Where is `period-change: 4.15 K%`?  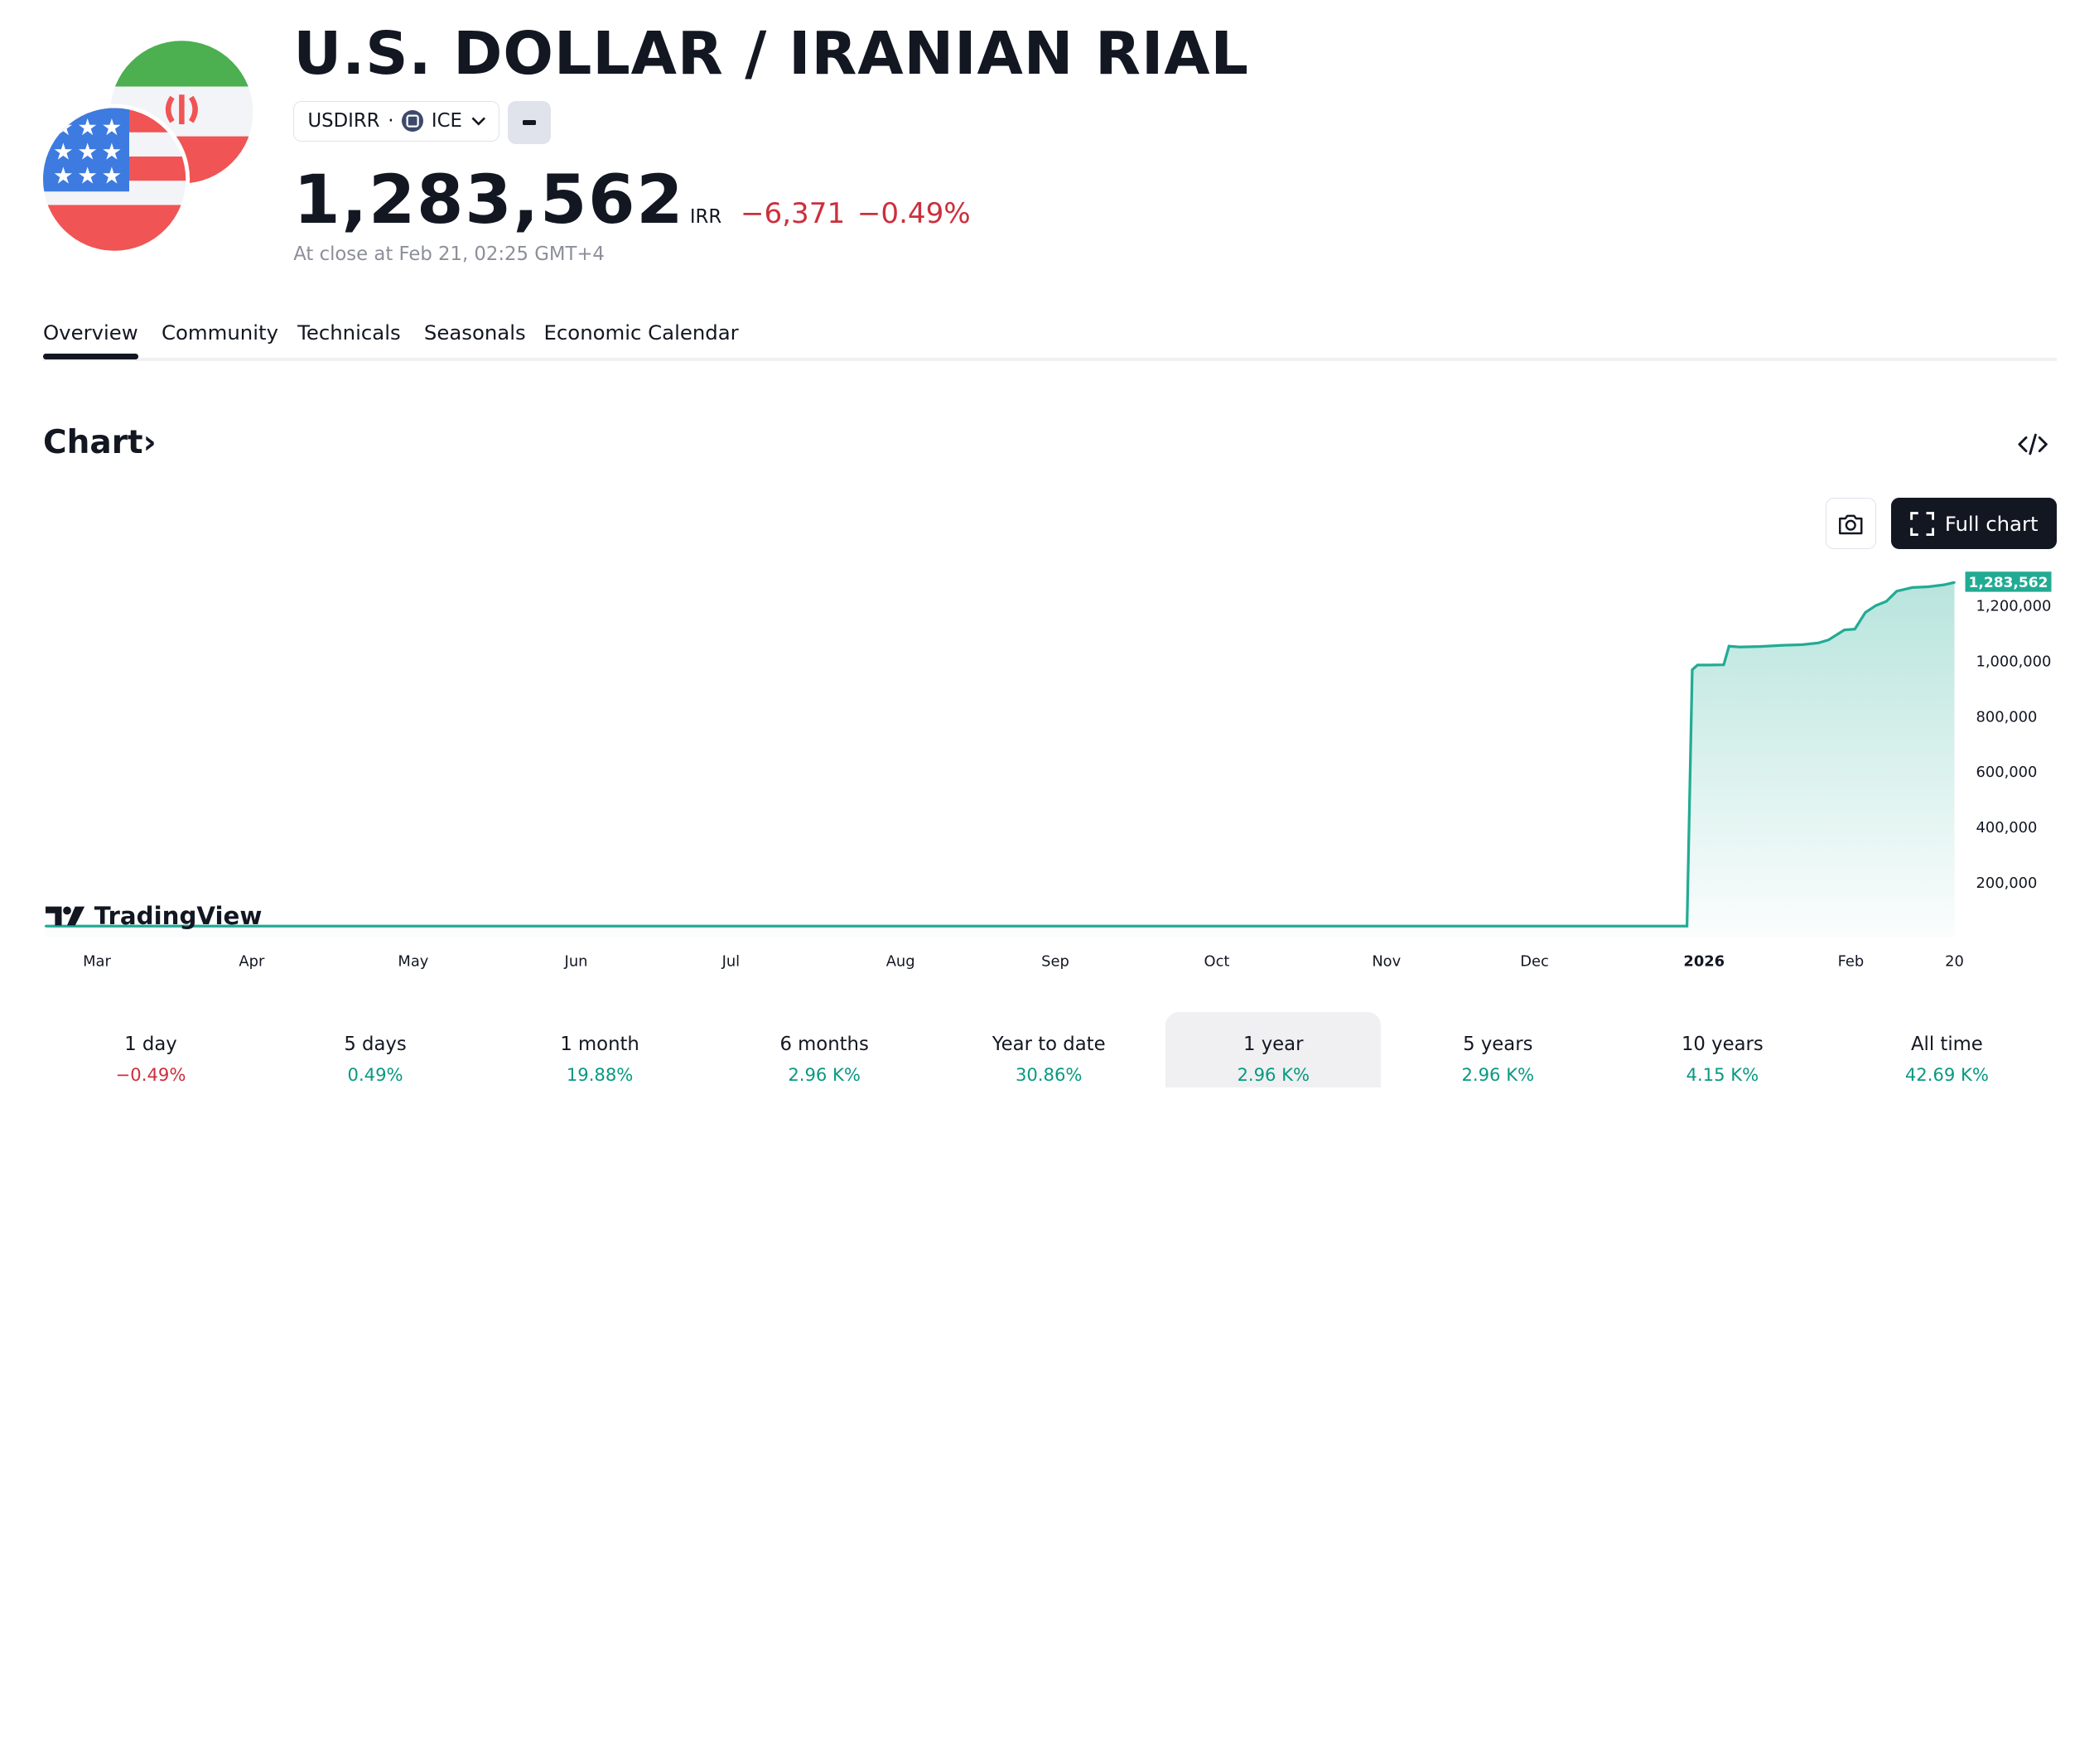 period-change: 4.15 K% is located at coordinates (1723, 1075).